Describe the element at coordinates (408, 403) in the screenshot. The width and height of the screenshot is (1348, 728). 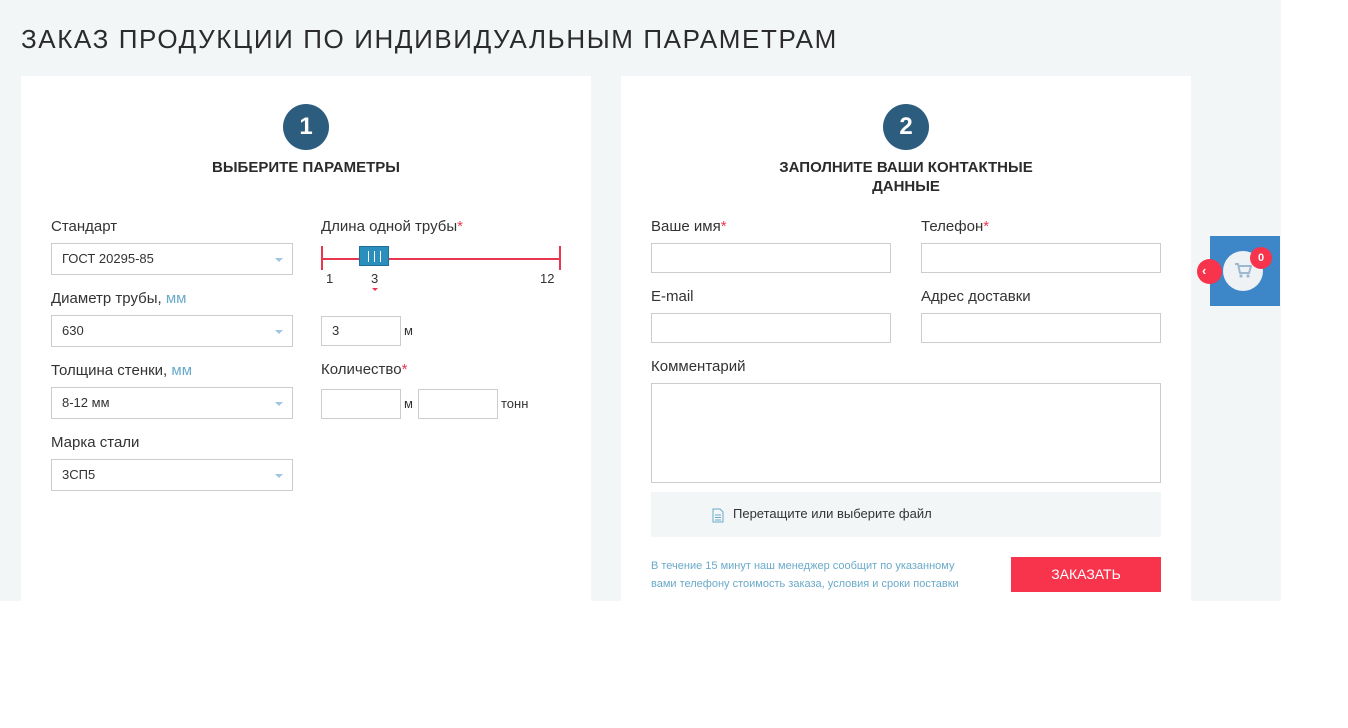
I see `quantity-meters-unit: м` at that location.